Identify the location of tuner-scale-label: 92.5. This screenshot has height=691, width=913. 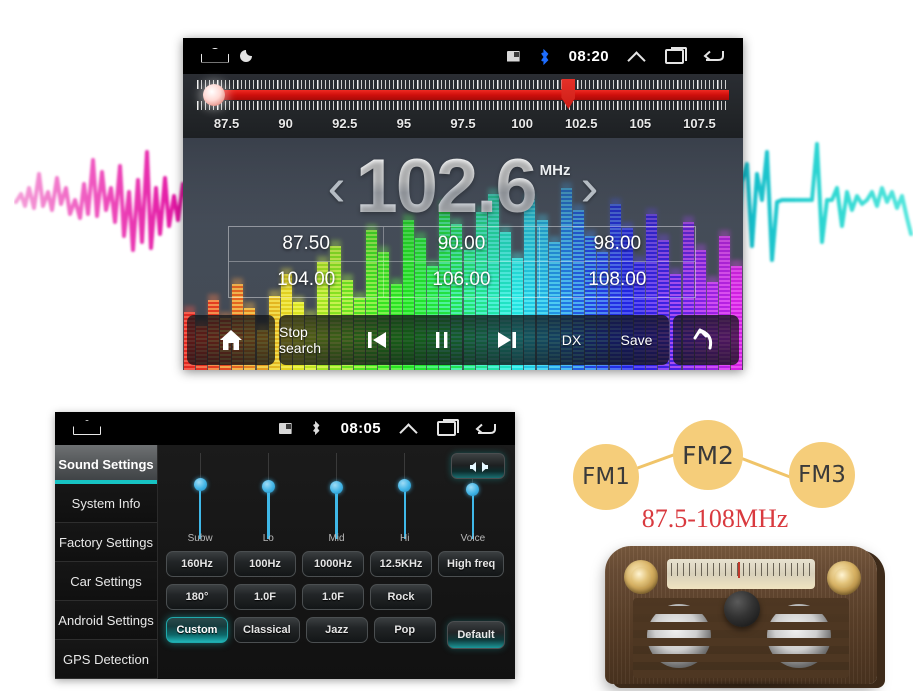
(345, 123).